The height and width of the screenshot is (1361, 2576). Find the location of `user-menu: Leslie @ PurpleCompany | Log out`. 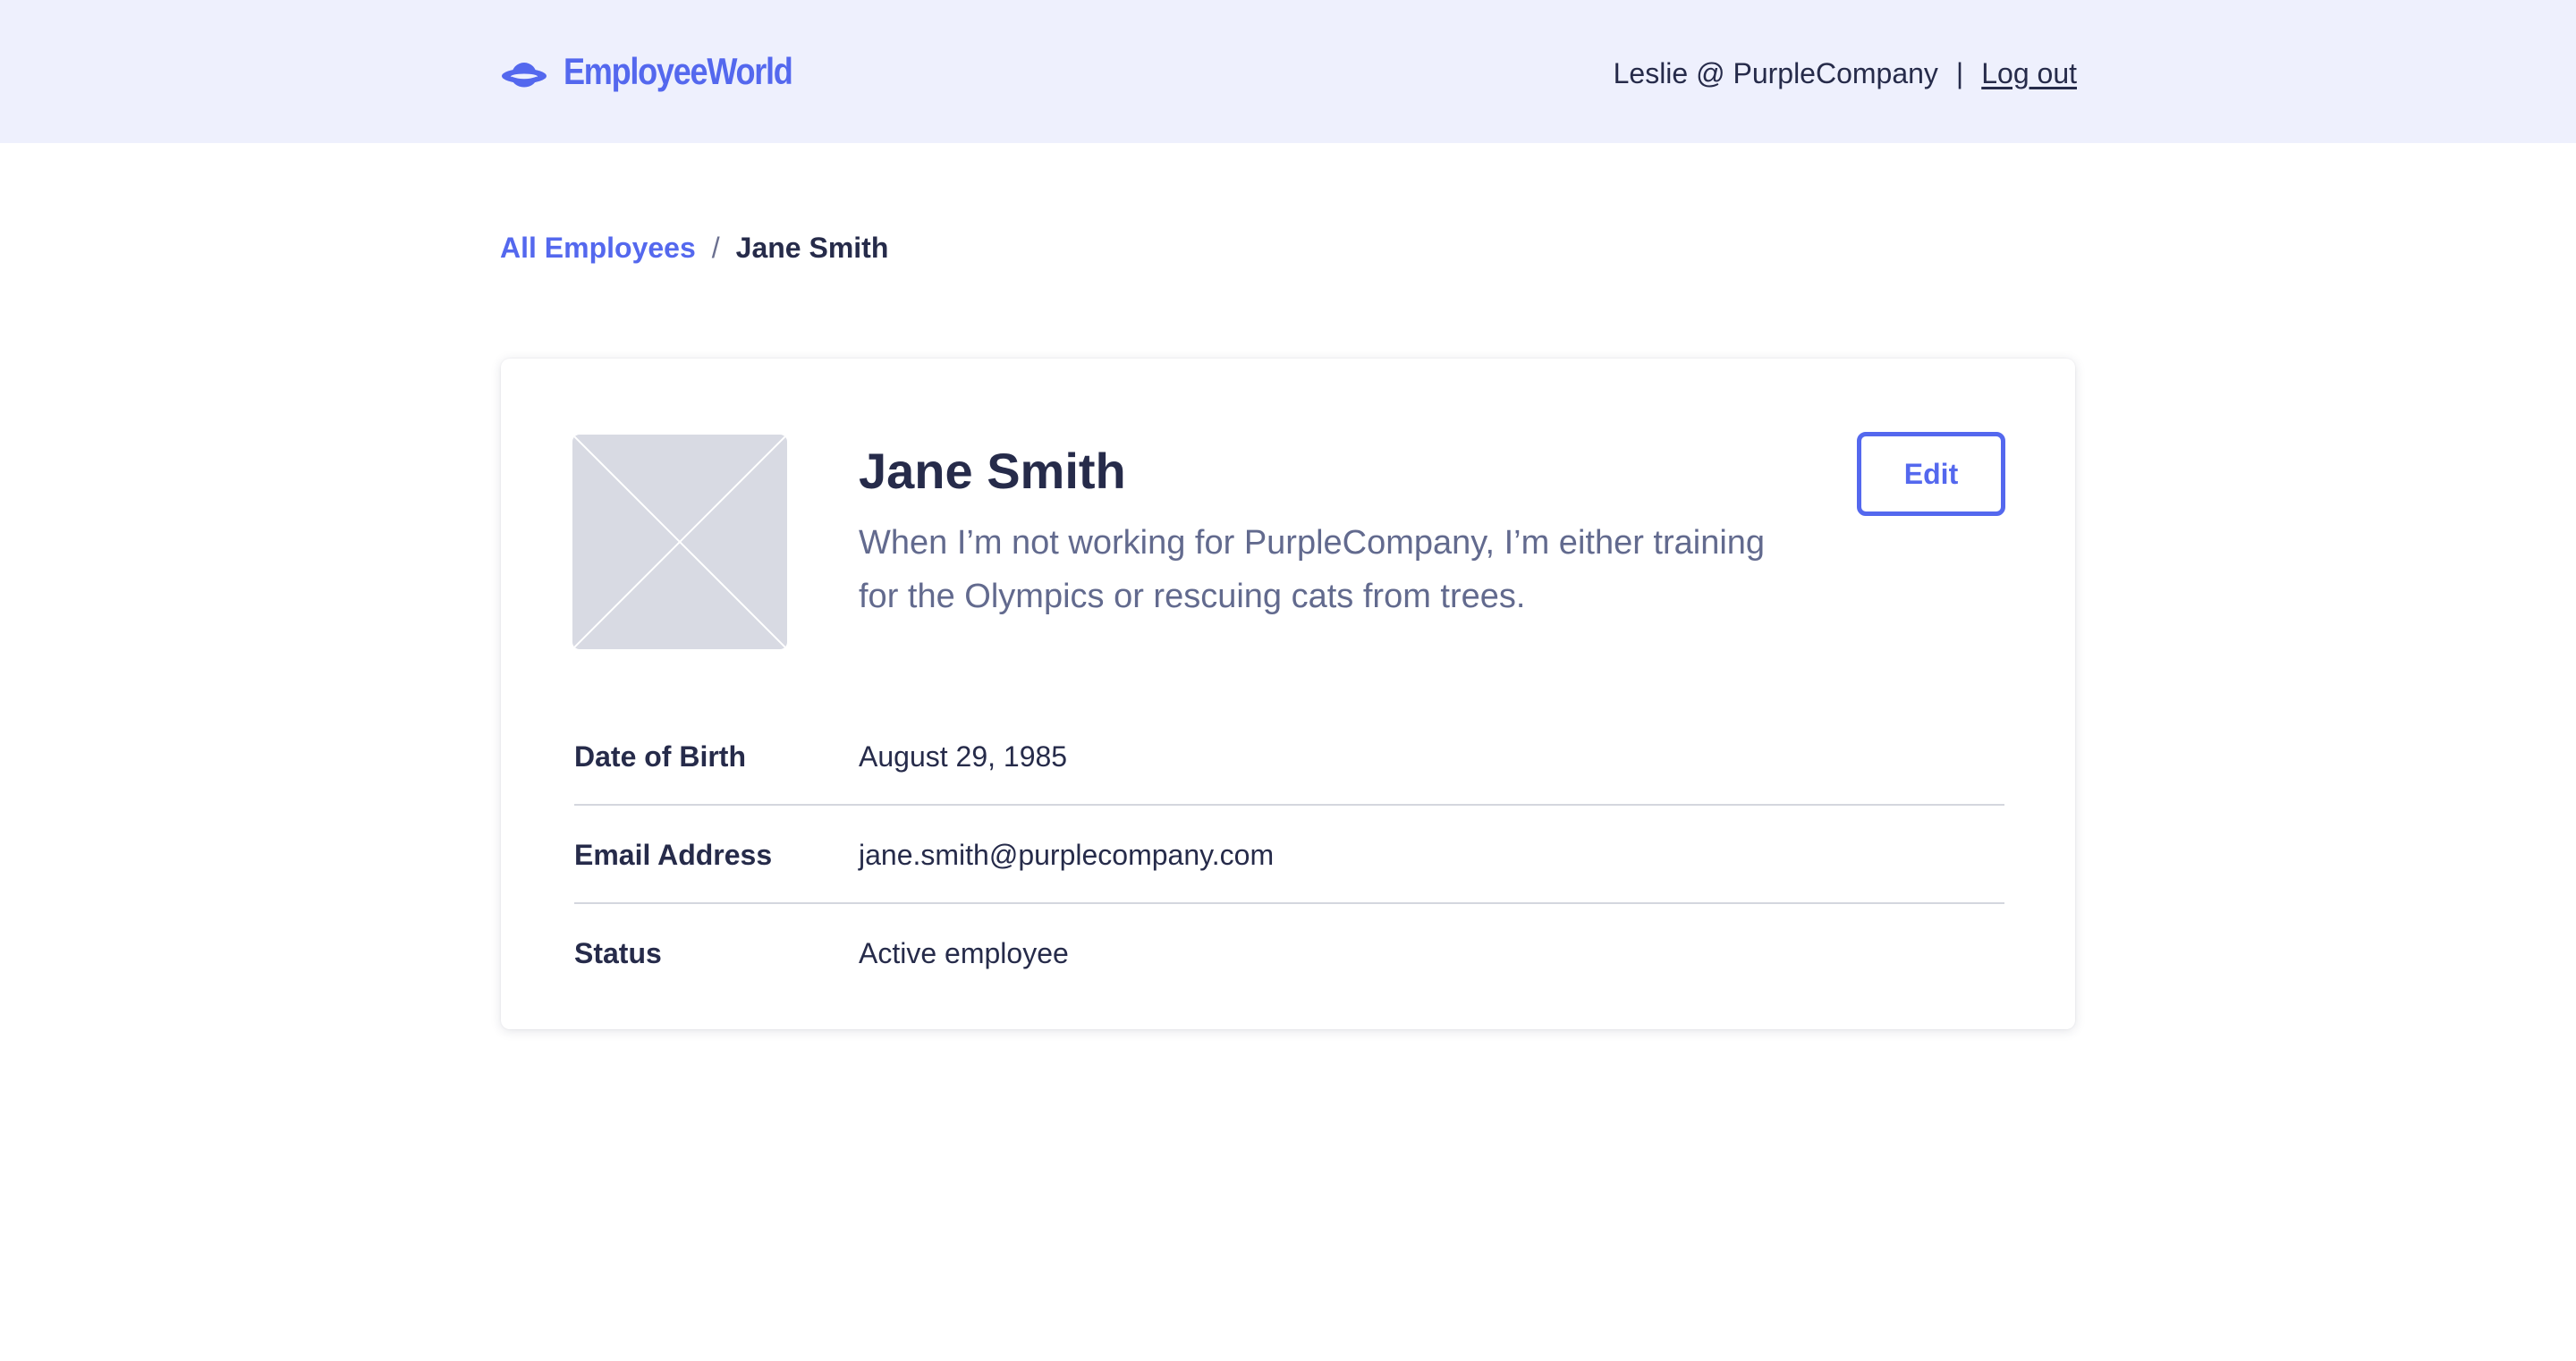

user-menu: Leslie @ PurpleCompany | Log out is located at coordinates (1845, 73).